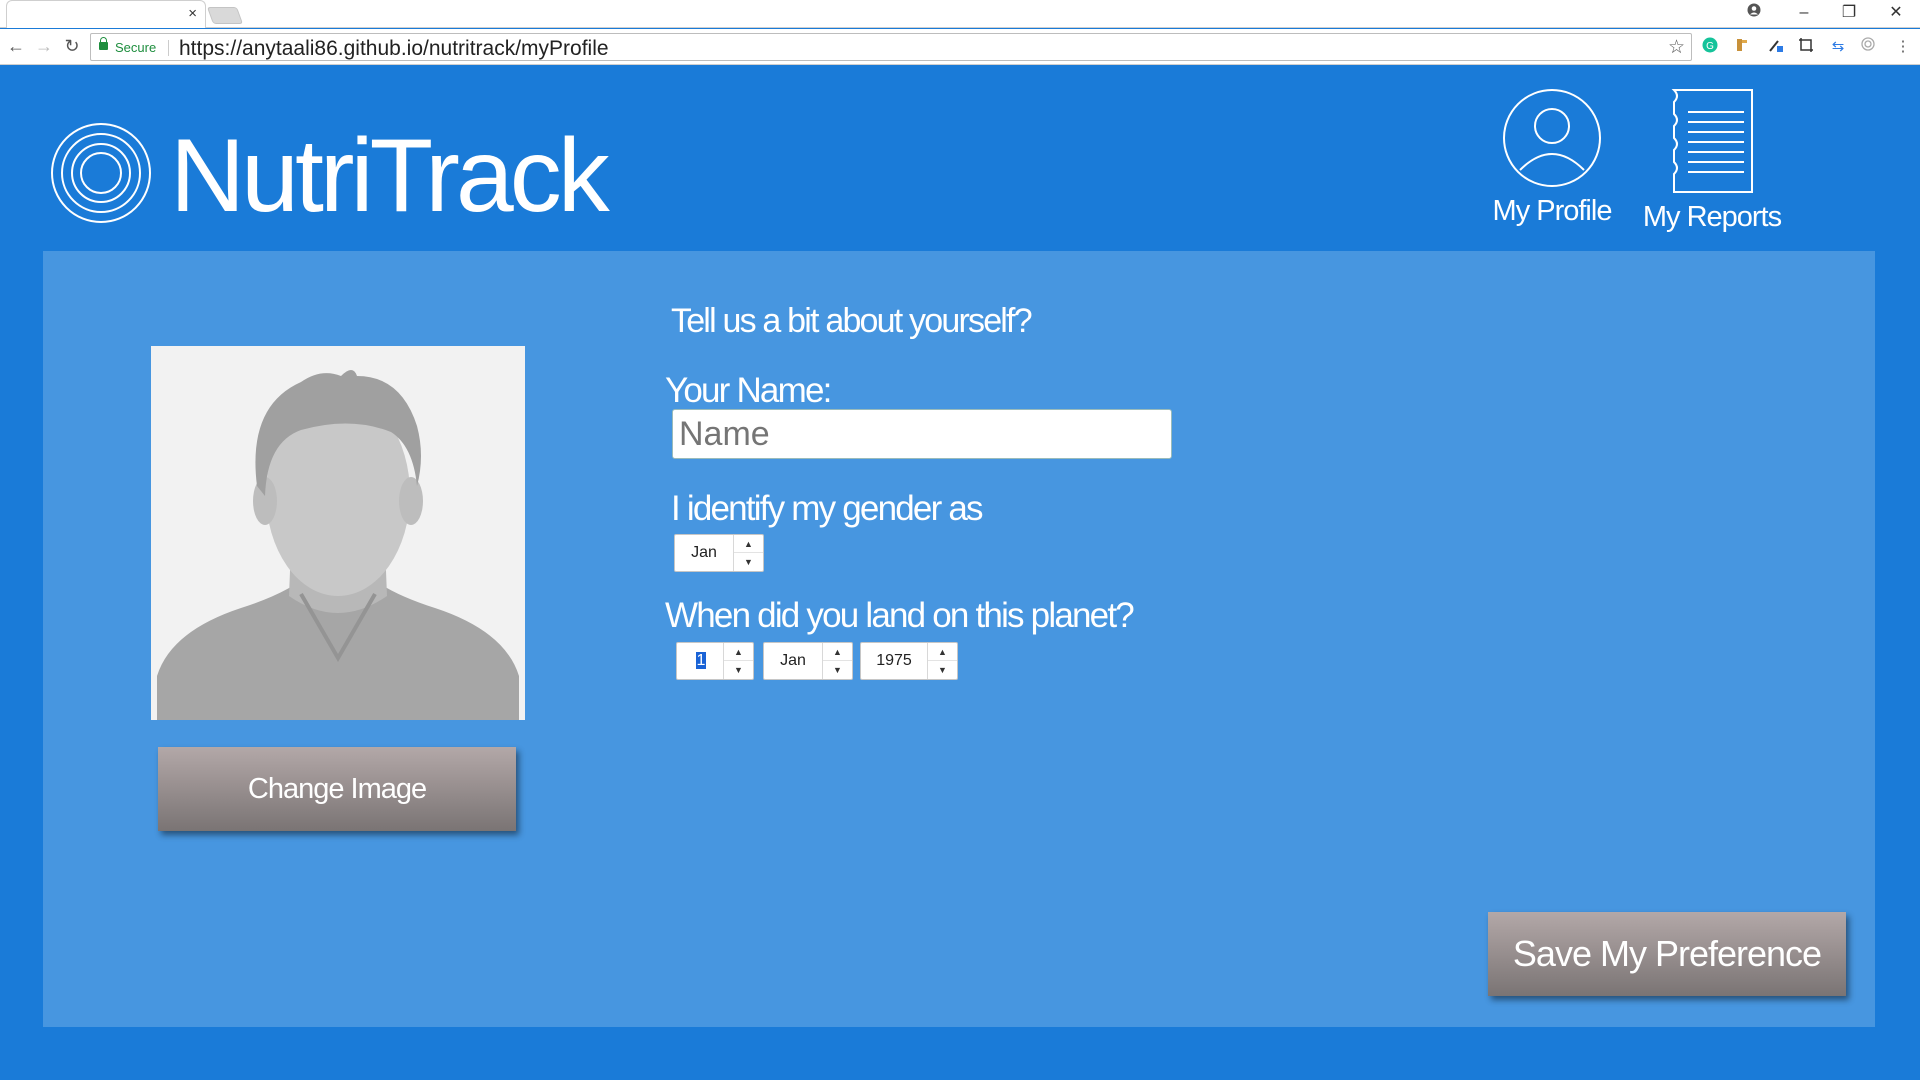 The height and width of the screenshot is (1080, 1920). Describe the element at coordinates (1742, 47) in the screenshot. I see `key-extension-icon` at that location.